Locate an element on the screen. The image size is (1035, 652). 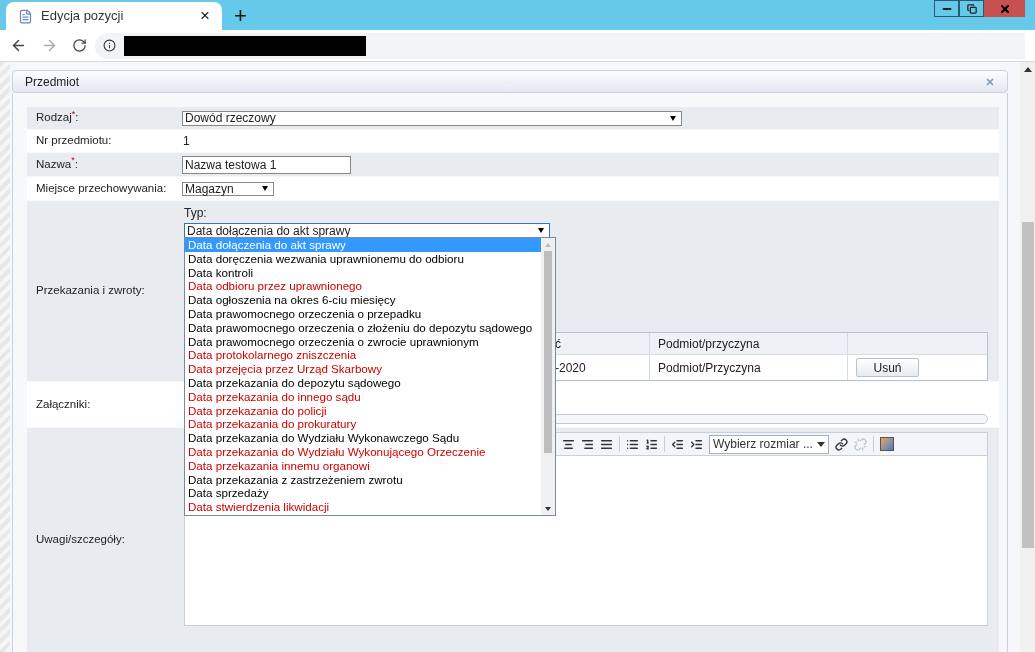
dropdown-option: Data przekazania do innego sądu is located at coordinates (363, 396).